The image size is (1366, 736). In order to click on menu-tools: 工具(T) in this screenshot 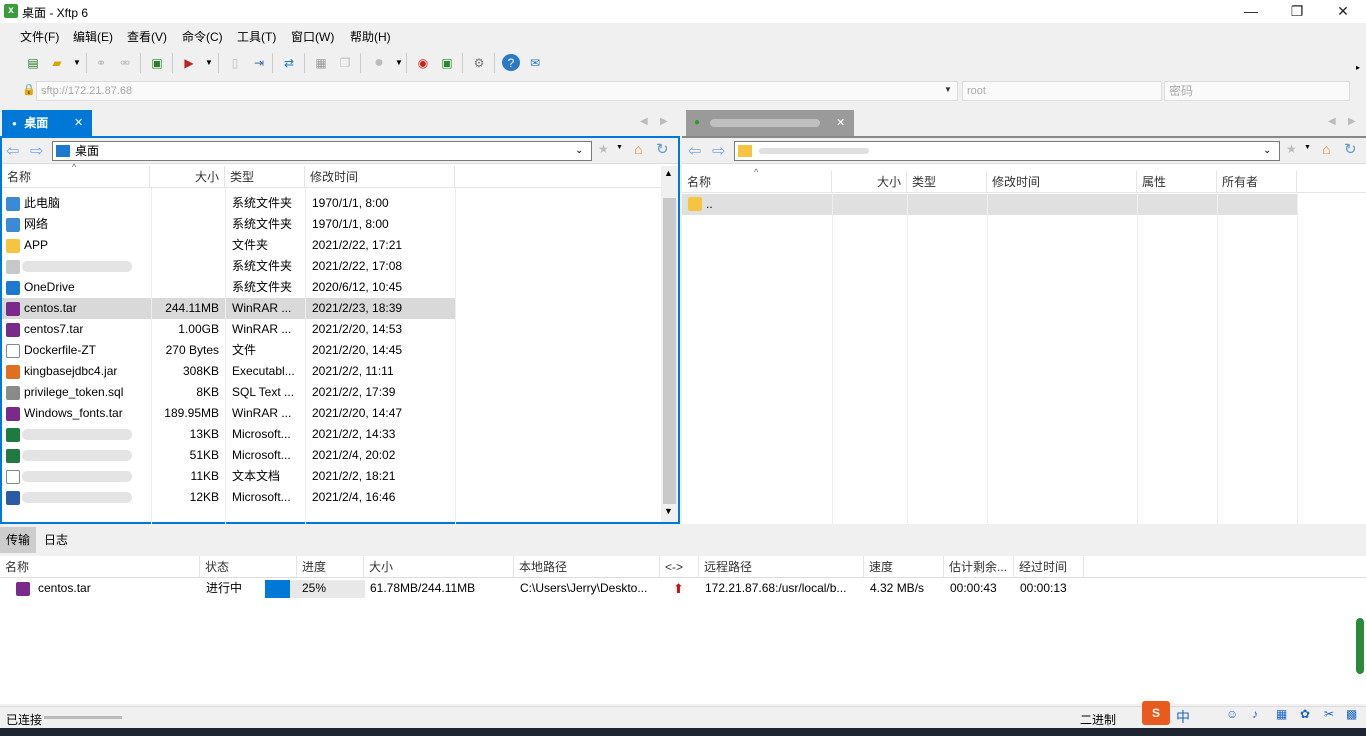, I will do `click(256, 36)`.